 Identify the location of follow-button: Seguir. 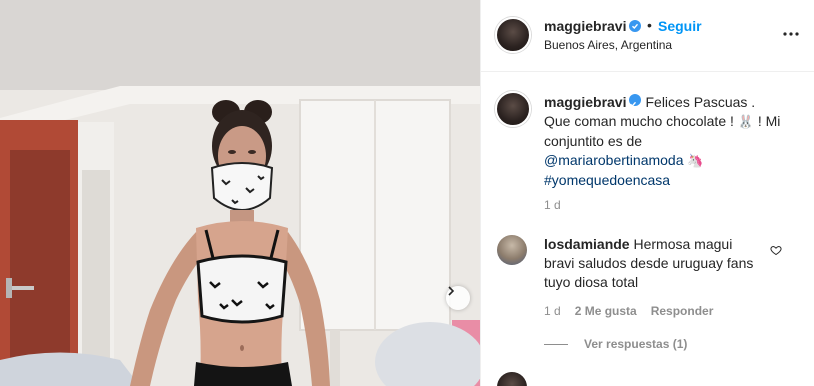
(680, 26).